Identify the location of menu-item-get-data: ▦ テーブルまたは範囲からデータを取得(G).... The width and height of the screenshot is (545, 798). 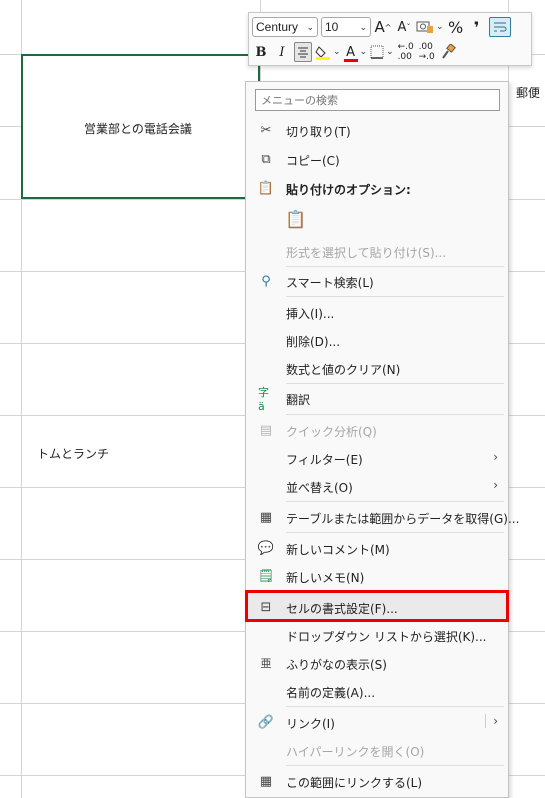
(383, 517).